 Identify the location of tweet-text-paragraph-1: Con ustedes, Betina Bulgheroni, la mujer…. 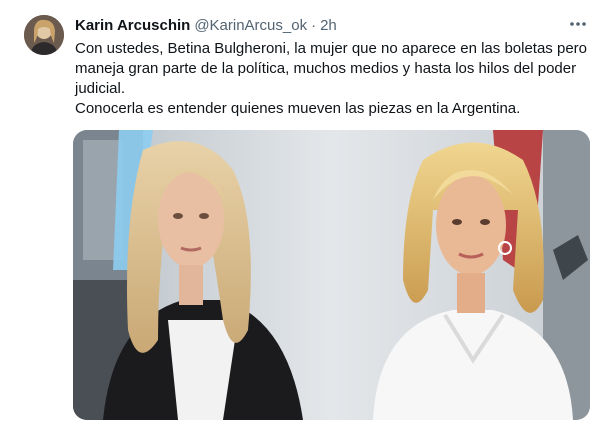
(331, 68).